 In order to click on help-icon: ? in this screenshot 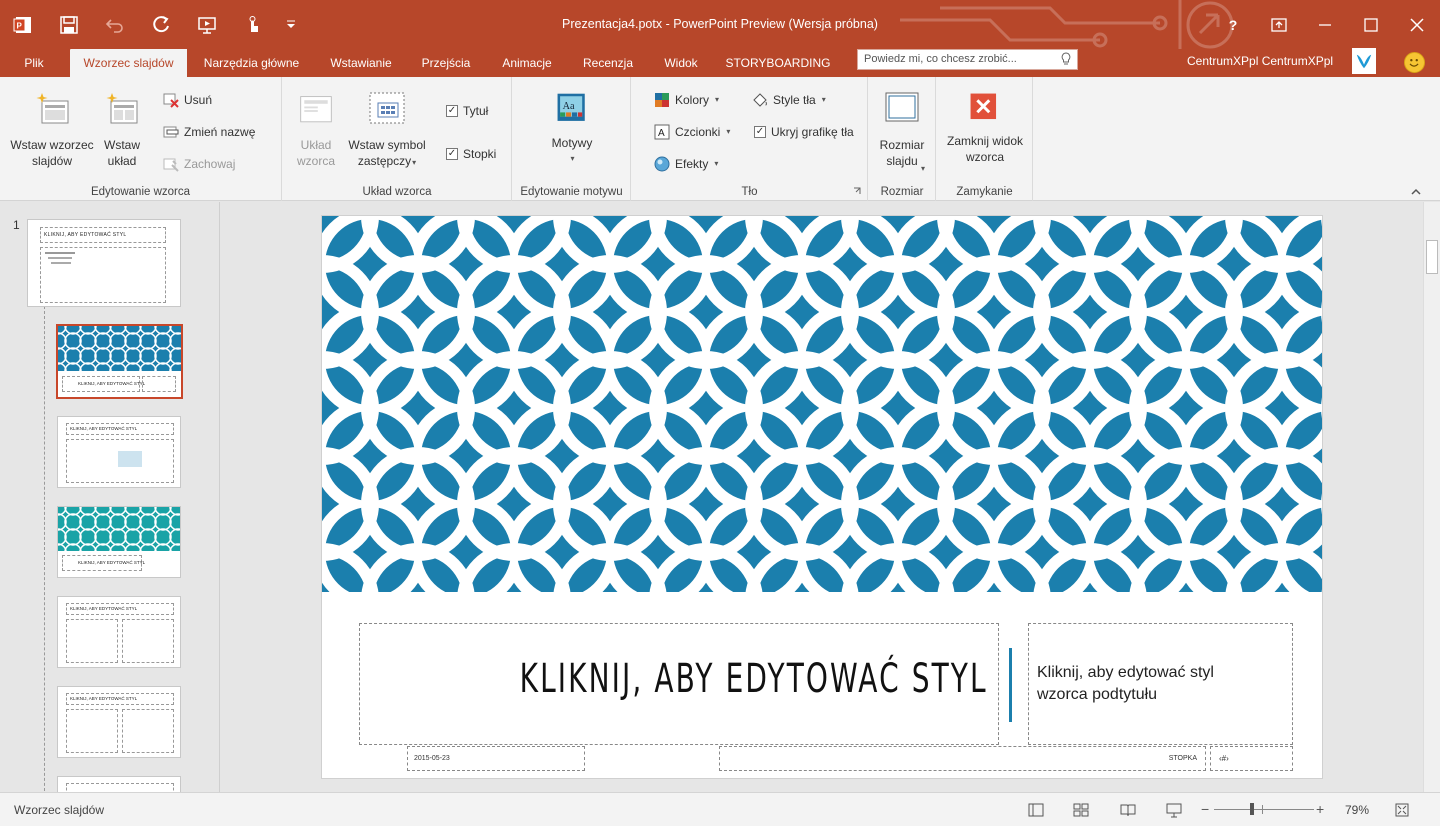, I will do `click(1233, 24)`.